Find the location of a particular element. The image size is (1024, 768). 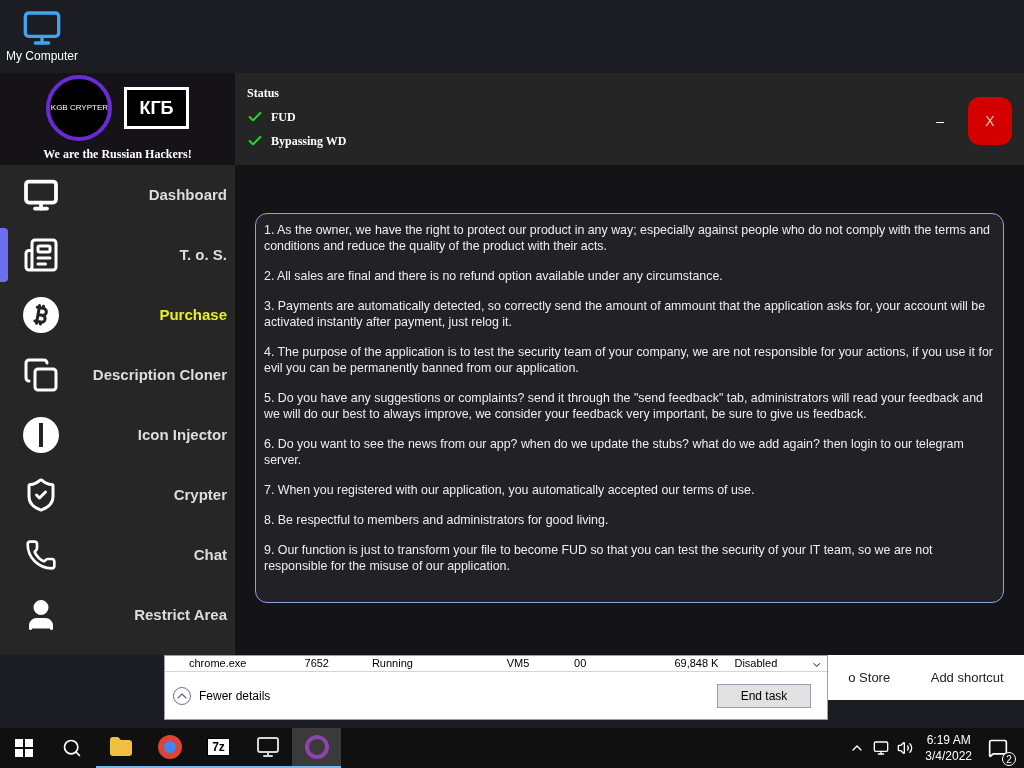

window-text: Add shortcut is located at coordinates (967, 677).